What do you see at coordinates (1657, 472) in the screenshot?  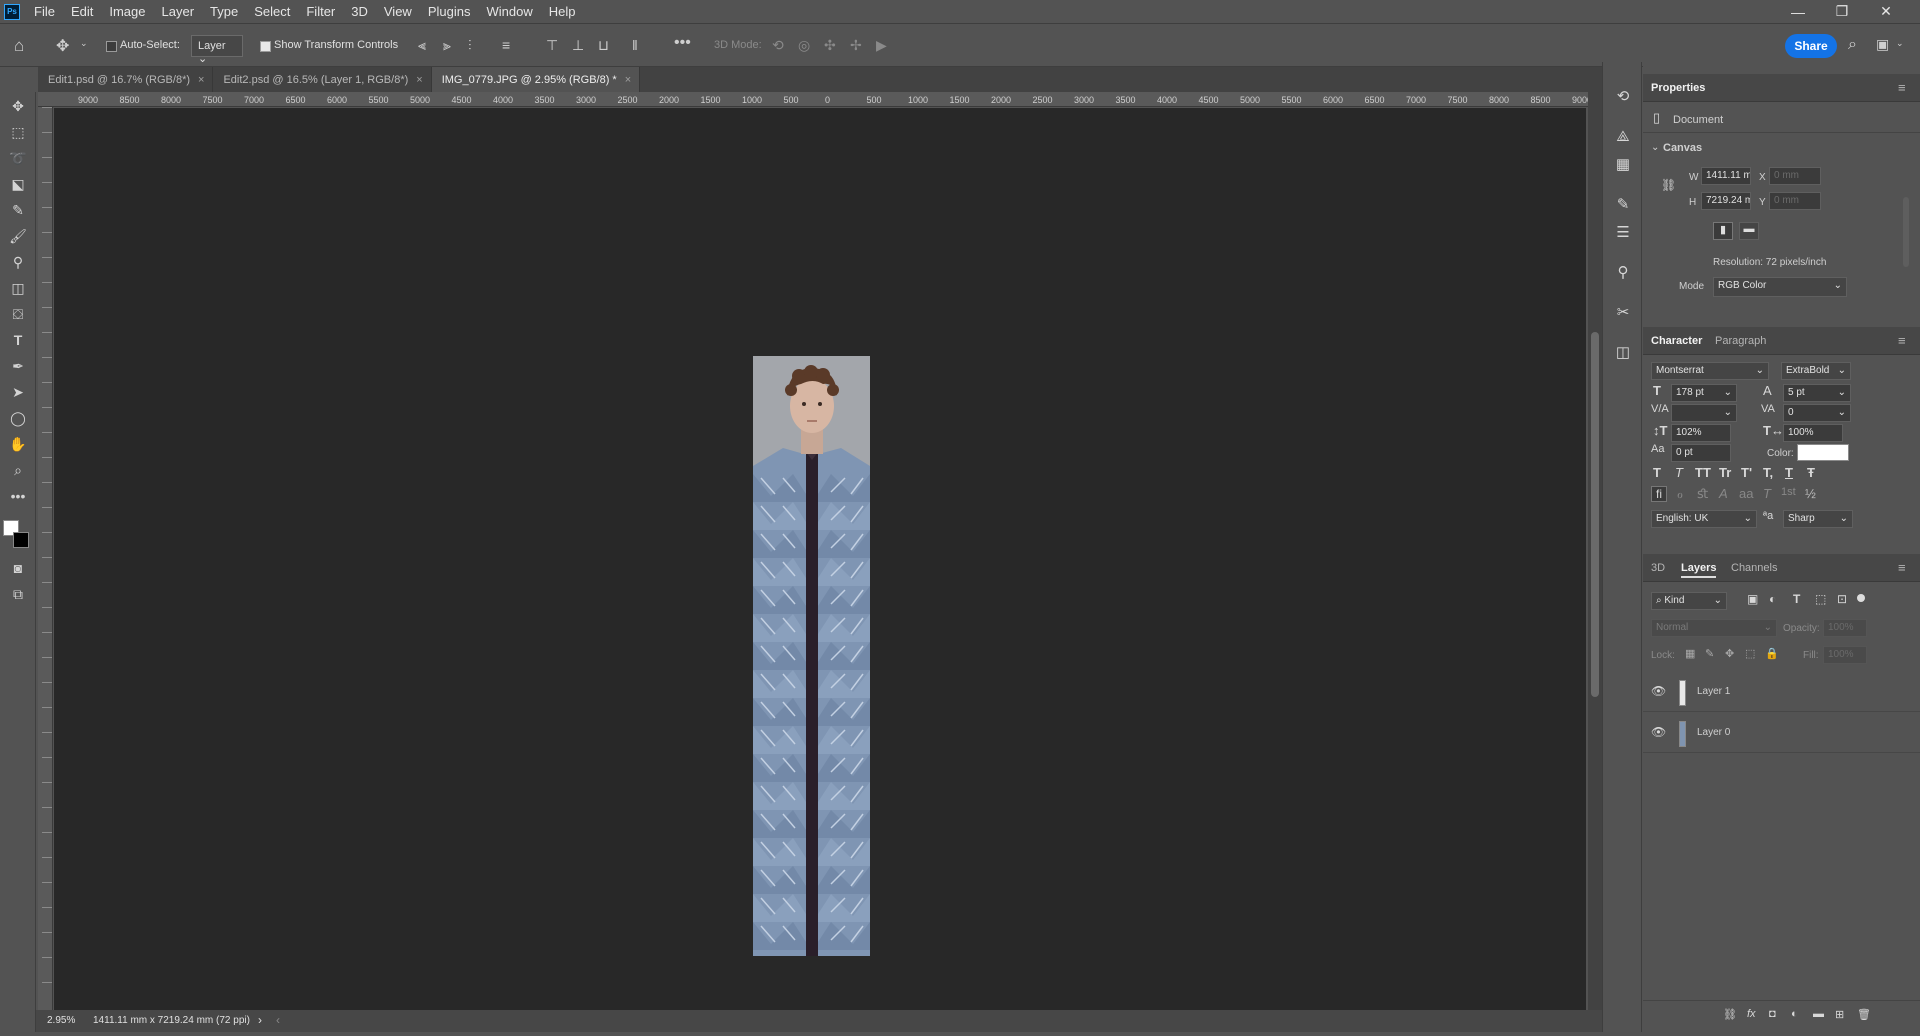 I see `faux-bold-icon: T` at bounding box center [1657, 472].